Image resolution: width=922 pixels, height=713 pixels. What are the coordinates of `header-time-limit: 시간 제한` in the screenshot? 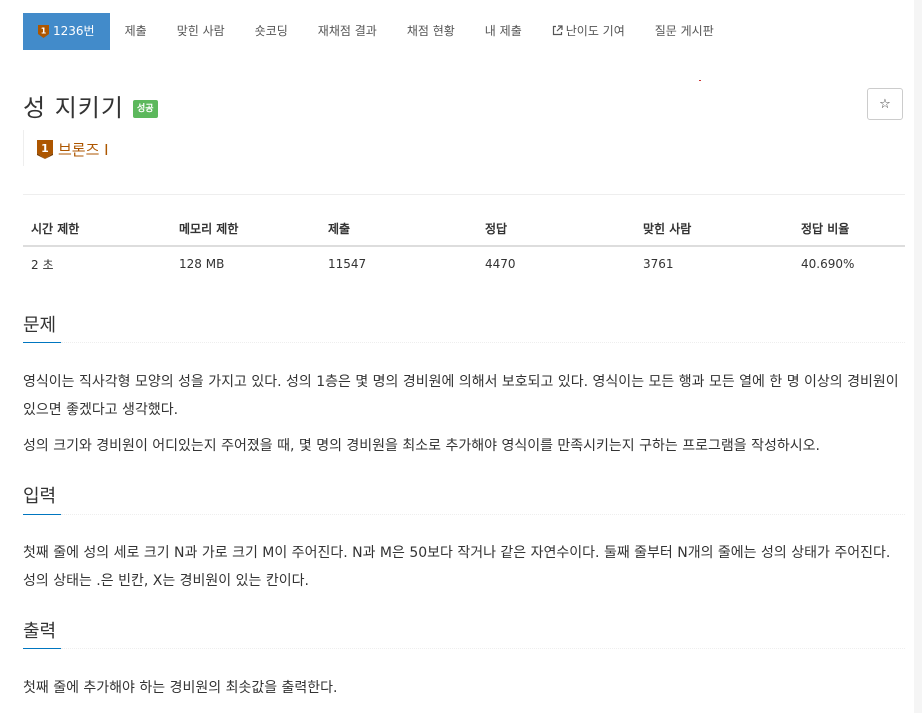 It's located at (97, 229).